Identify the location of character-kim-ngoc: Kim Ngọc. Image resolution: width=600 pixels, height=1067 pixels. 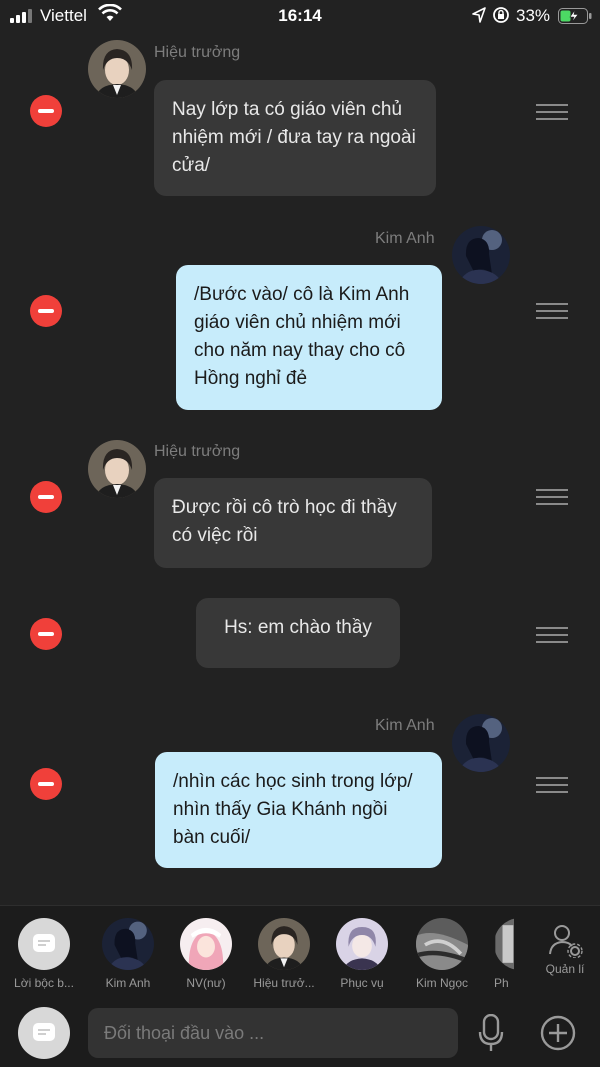
(442, 954).